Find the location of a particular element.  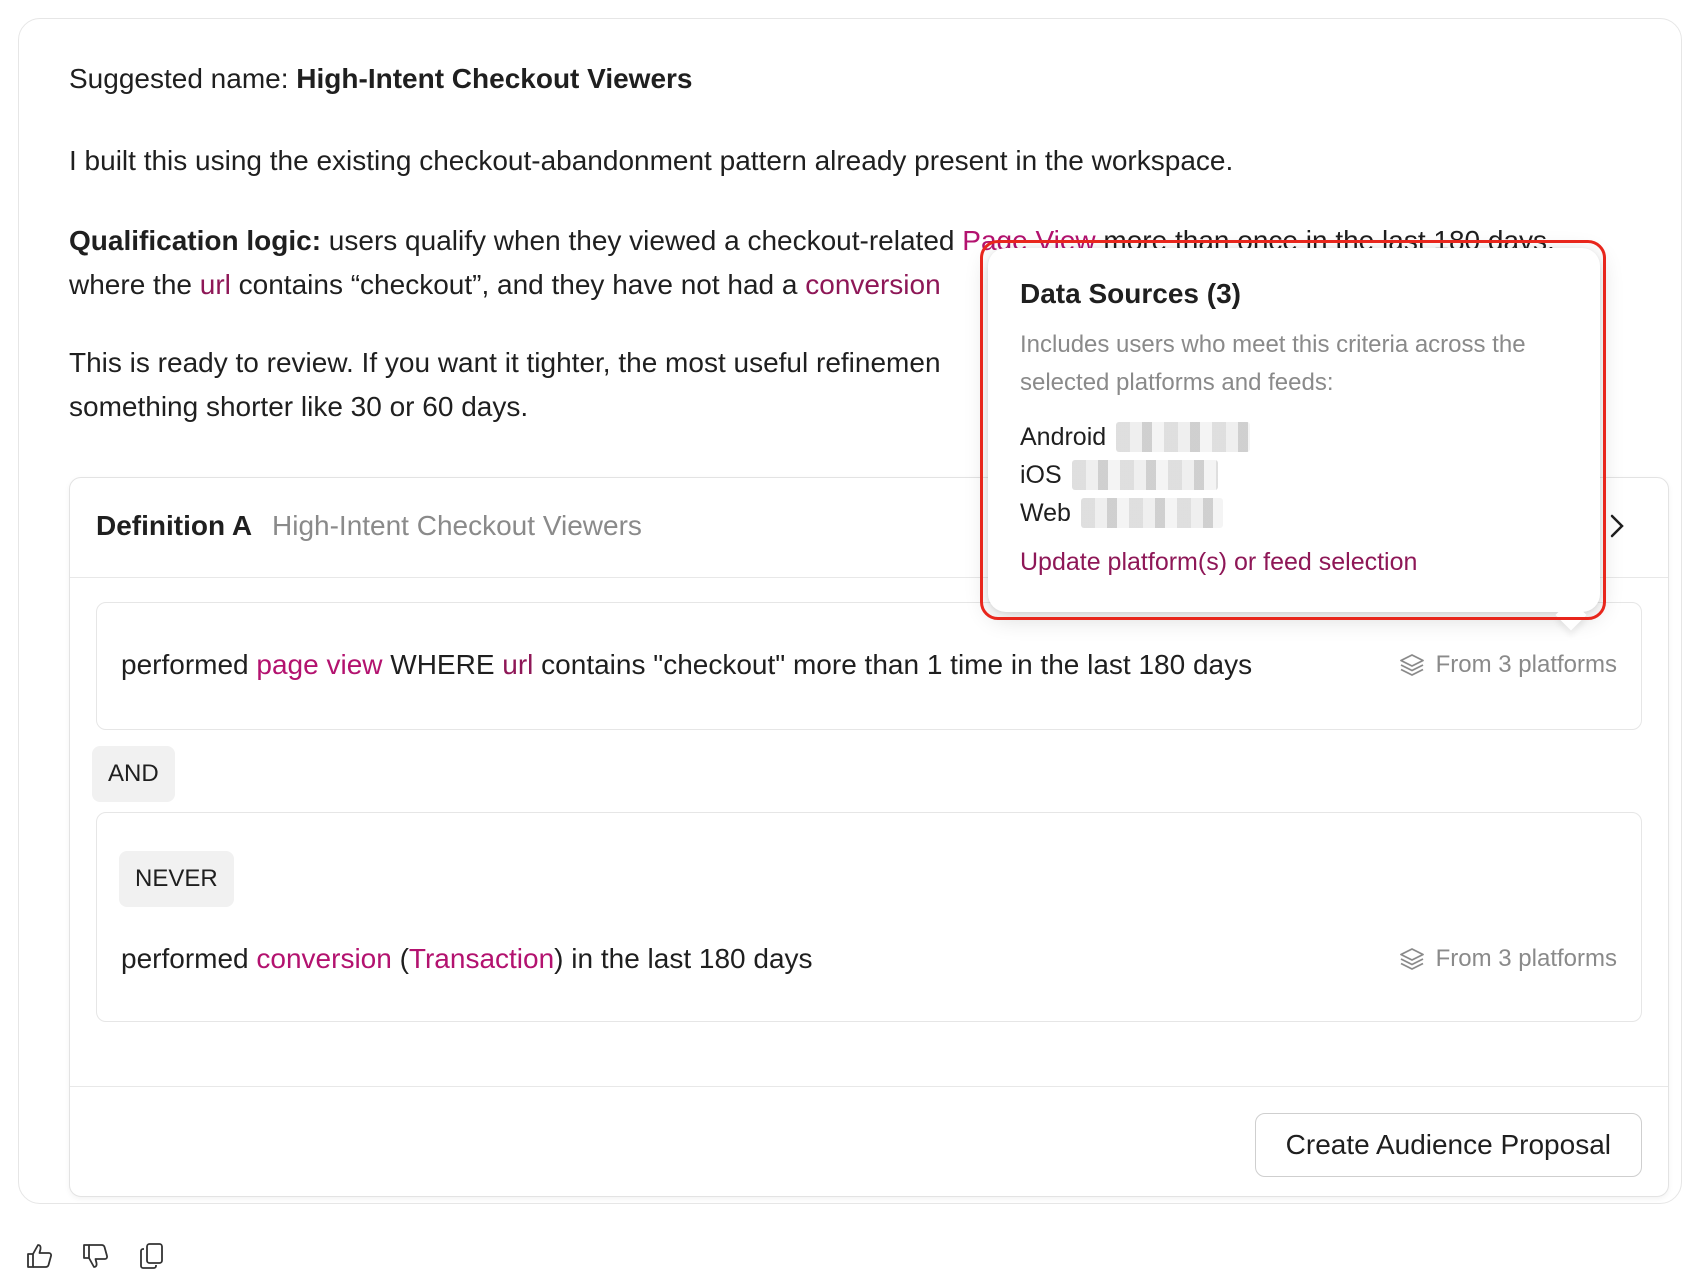

condition-2-detail: Transaction is located at coordinates (481, 958).